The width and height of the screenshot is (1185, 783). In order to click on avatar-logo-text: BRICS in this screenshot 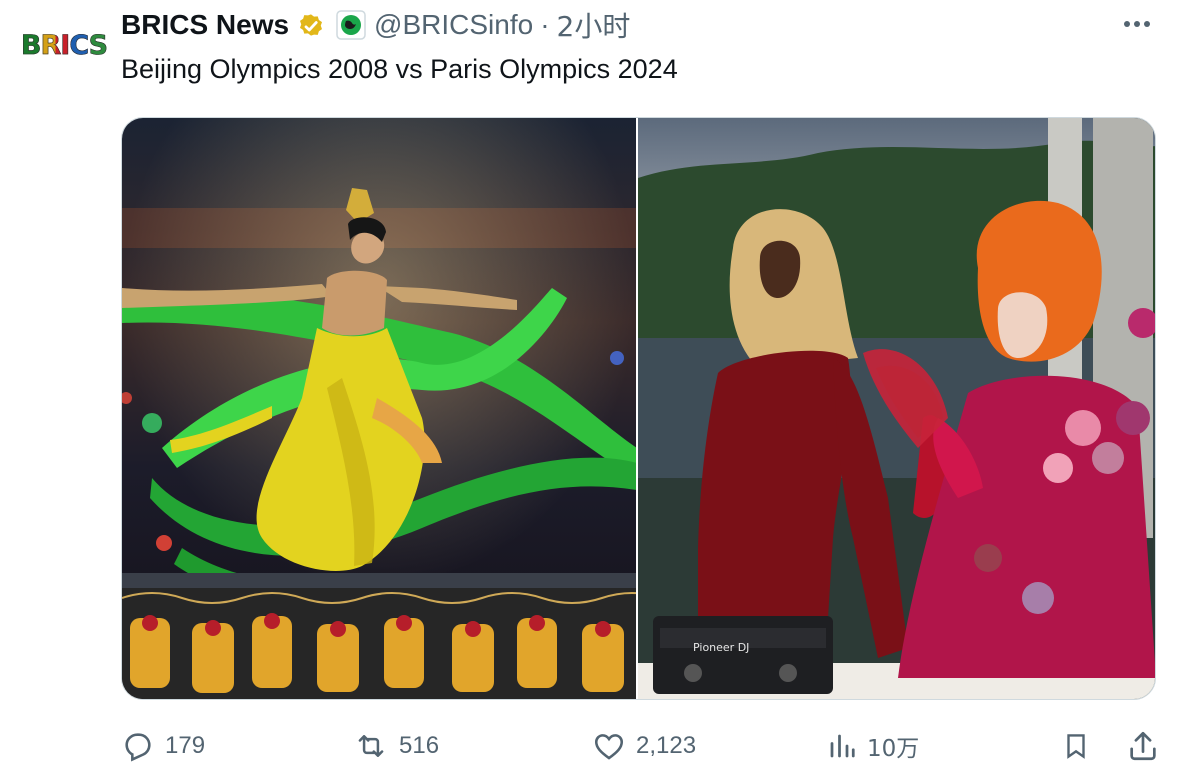, I will do `click(64, 45)`.